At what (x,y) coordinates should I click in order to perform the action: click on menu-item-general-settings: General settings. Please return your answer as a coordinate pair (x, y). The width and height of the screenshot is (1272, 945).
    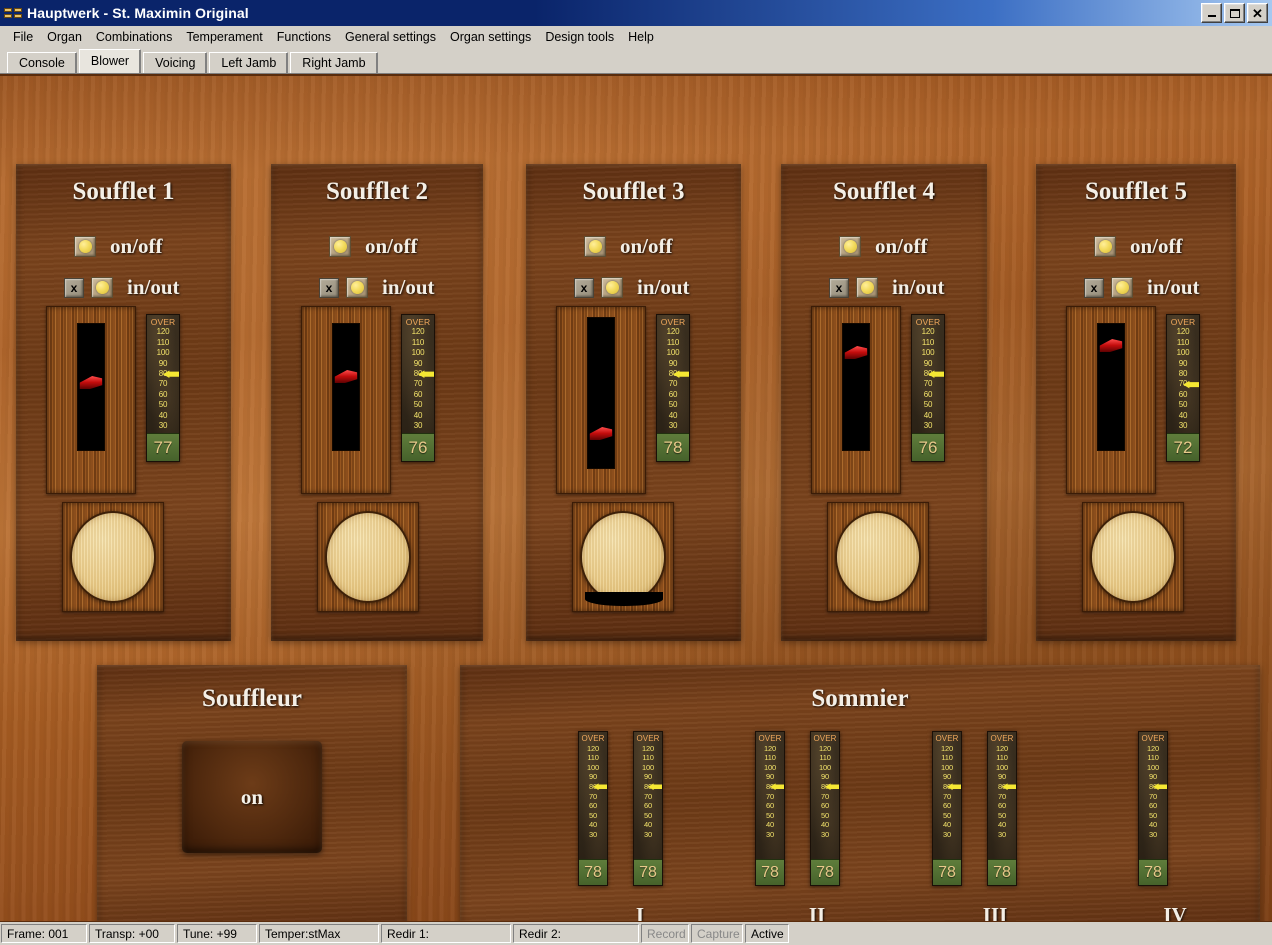
    Looking at the image, I should click on (390, 37).